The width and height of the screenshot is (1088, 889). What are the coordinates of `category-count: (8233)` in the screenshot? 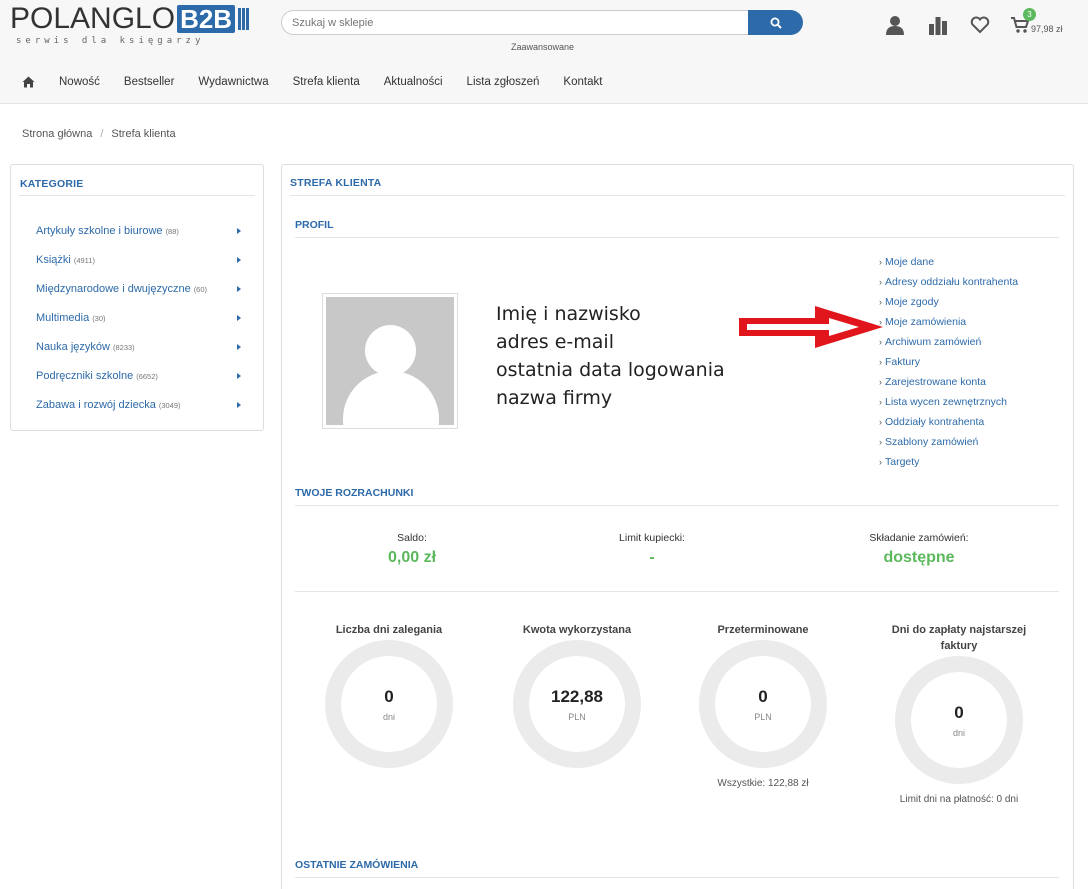 It's located at (123, 347).